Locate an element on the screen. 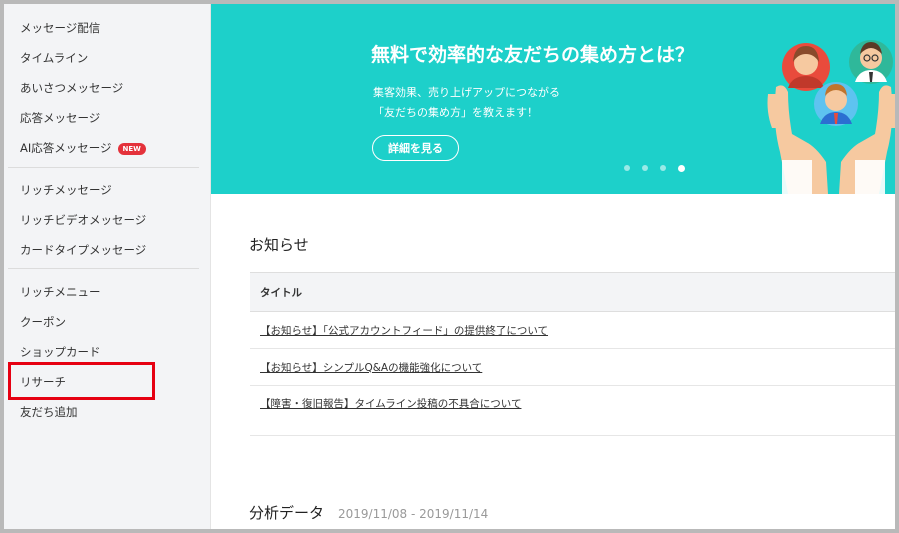 The width and height of the screenshot is (899, 533). sidebar-item-greeting-message: あいさつメッセージ is located at coordinates (71, 88).